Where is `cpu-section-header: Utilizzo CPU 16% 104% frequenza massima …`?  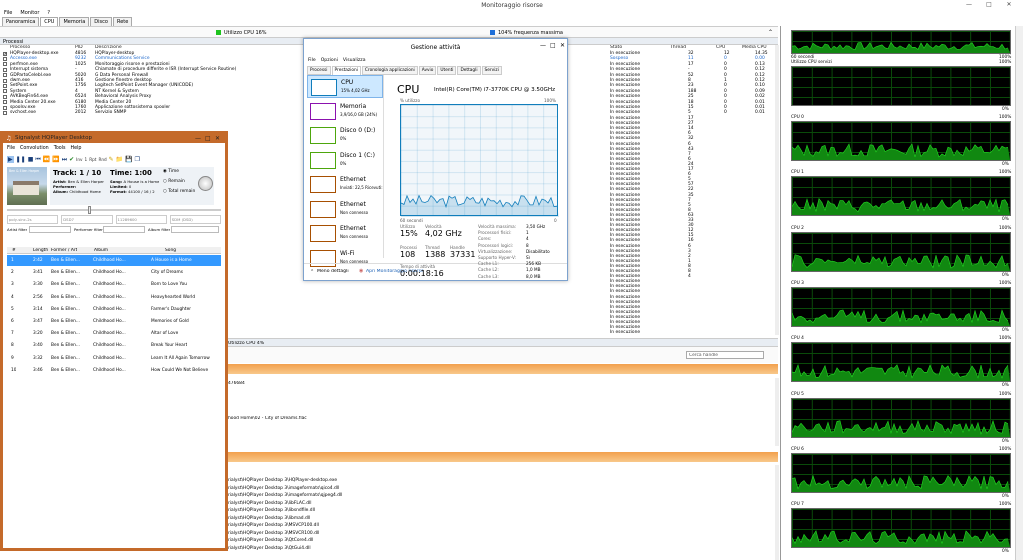 cpu-section-header: Utilizzo CPU 16% 104% frequenza massima … is located at coordinates (389, 32).